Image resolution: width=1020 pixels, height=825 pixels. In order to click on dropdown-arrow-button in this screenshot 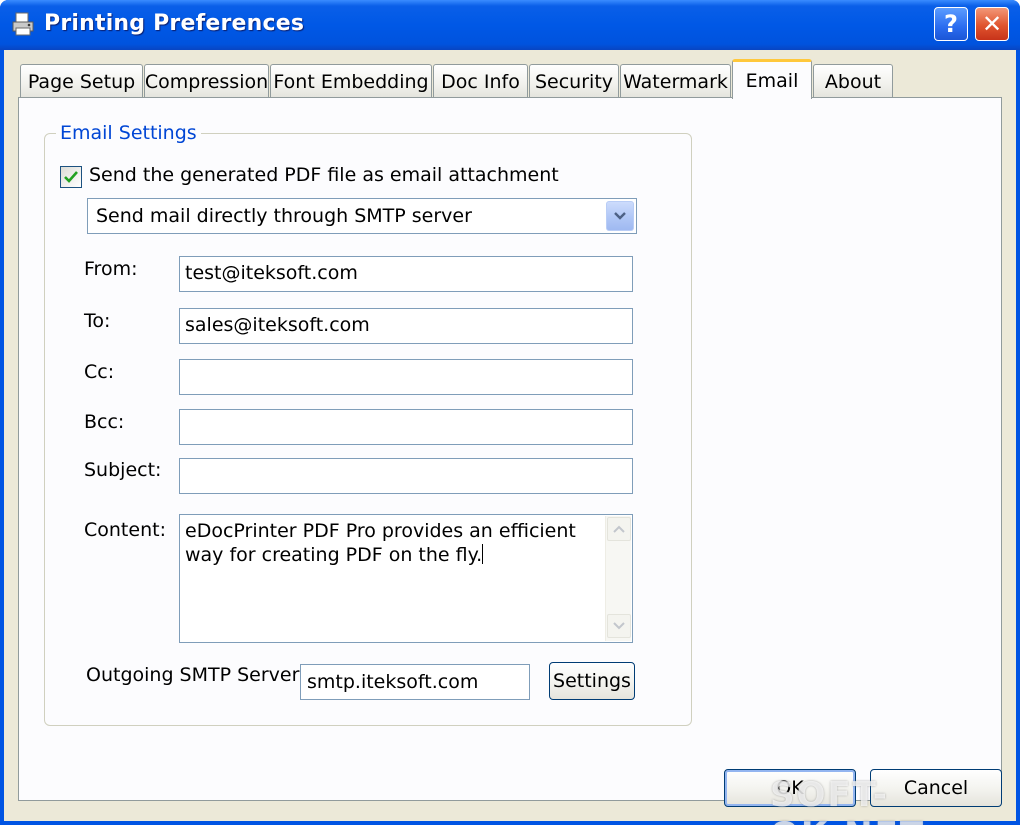, I will do `click(620, 216)`.